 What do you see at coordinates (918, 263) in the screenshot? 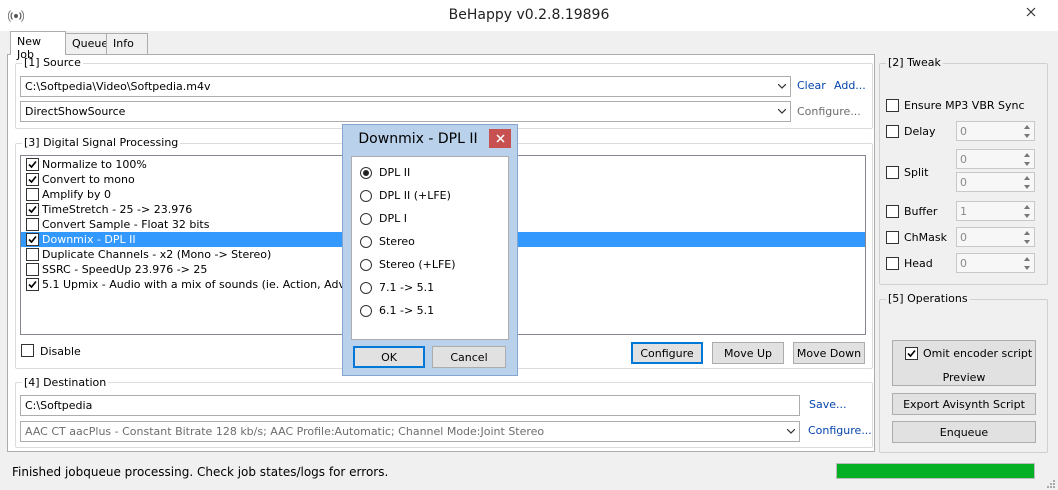
I see `head-label: Head` at bounding box center [918, 263].